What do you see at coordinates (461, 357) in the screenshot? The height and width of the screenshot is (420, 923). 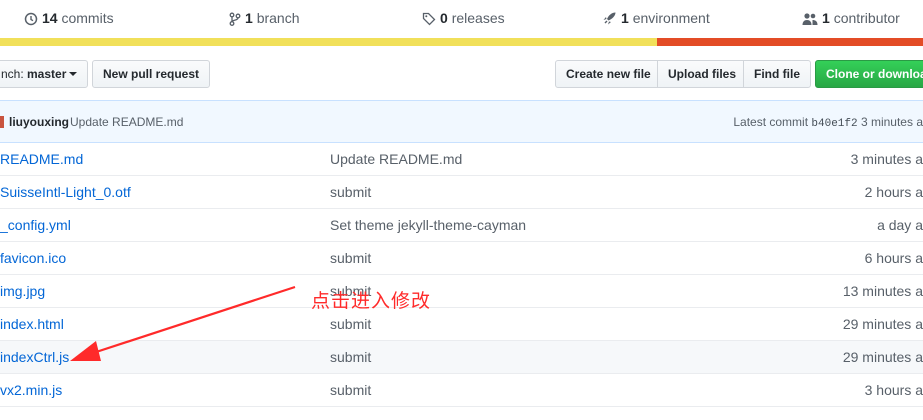 I see `file-row: indexCtrl.js submit 29 minutes a` at bounding box center [461, 357].